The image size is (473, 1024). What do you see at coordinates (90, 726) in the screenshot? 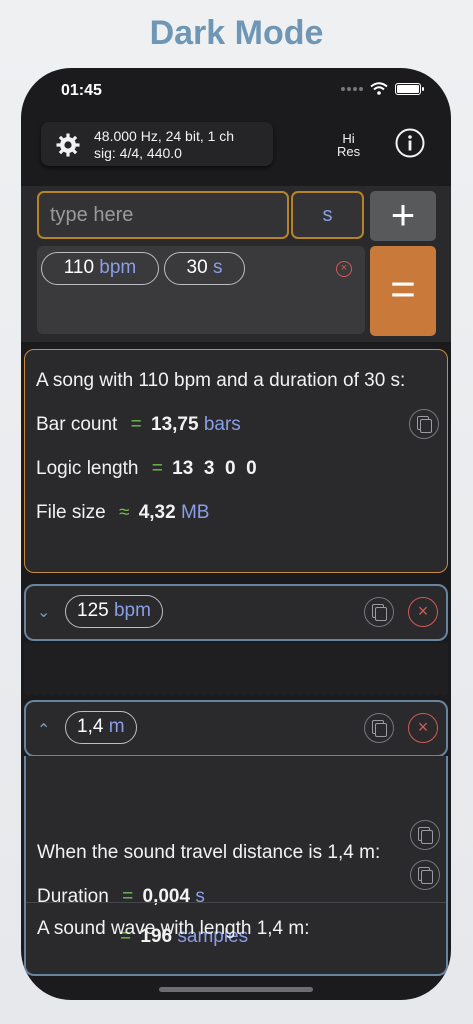
I see `pill-value: 1,4` at bounding box center [90, 726].